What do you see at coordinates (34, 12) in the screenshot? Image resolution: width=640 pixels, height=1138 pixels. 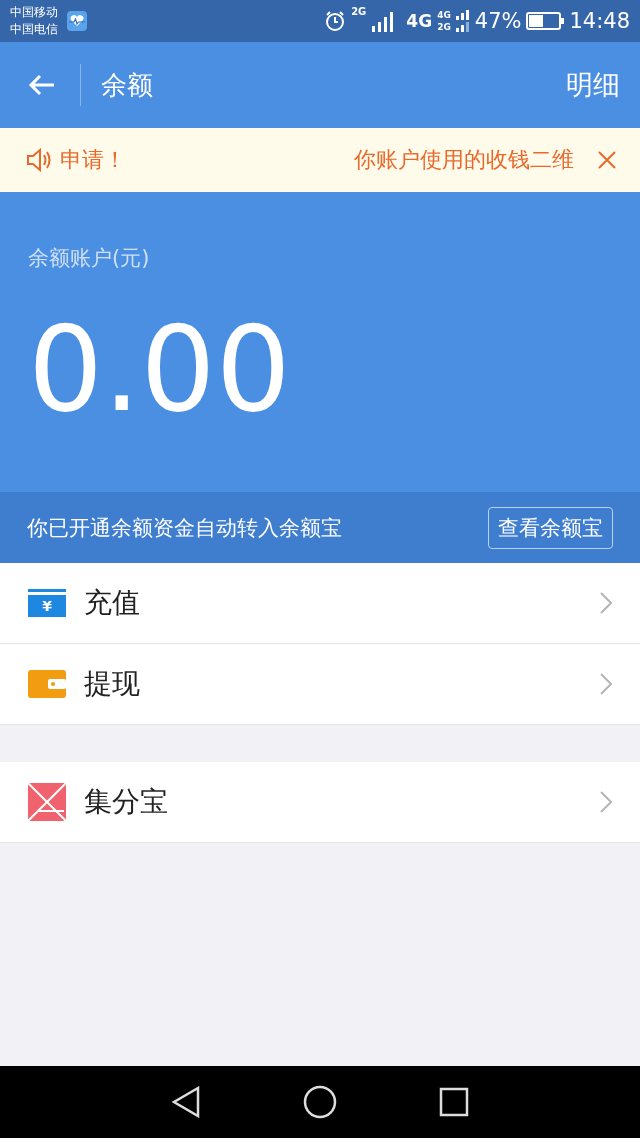 I see `carrier-name: 中国移动` at bounding box center [34, 12].